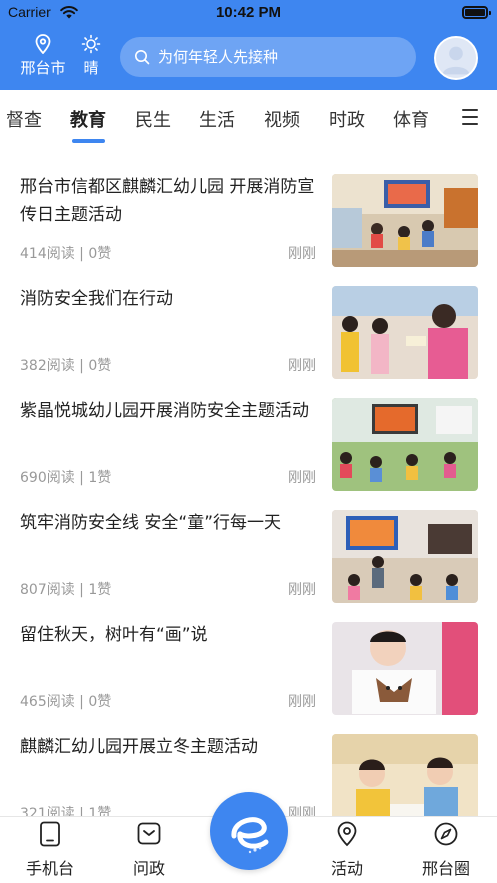  Describe the element at coordinates (248, 668) in the screenshot. I see `news-item: 留住秋天，树叶有“画”说 465阅读 | 0赞 刚刚` at that location.